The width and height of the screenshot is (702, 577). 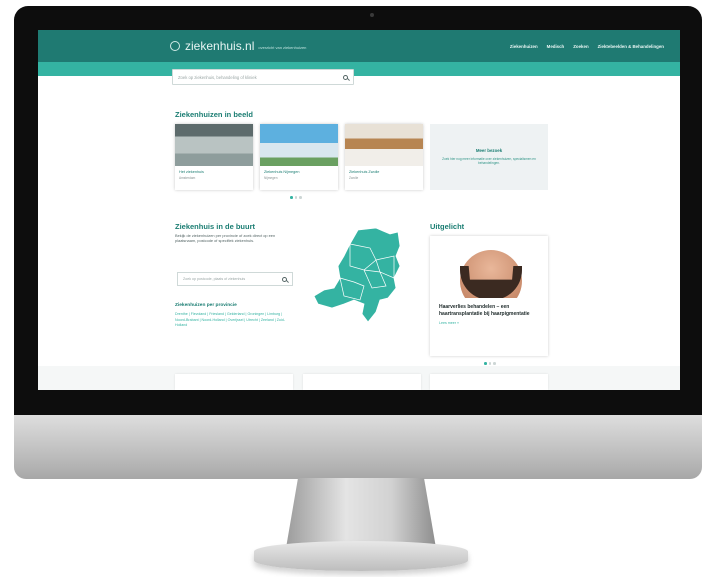 What do you see at coordinates (447, 226) in the screenshot?
I see `section-title-uitgelicht: Uitgelicht` at bounding box center [447, 226].